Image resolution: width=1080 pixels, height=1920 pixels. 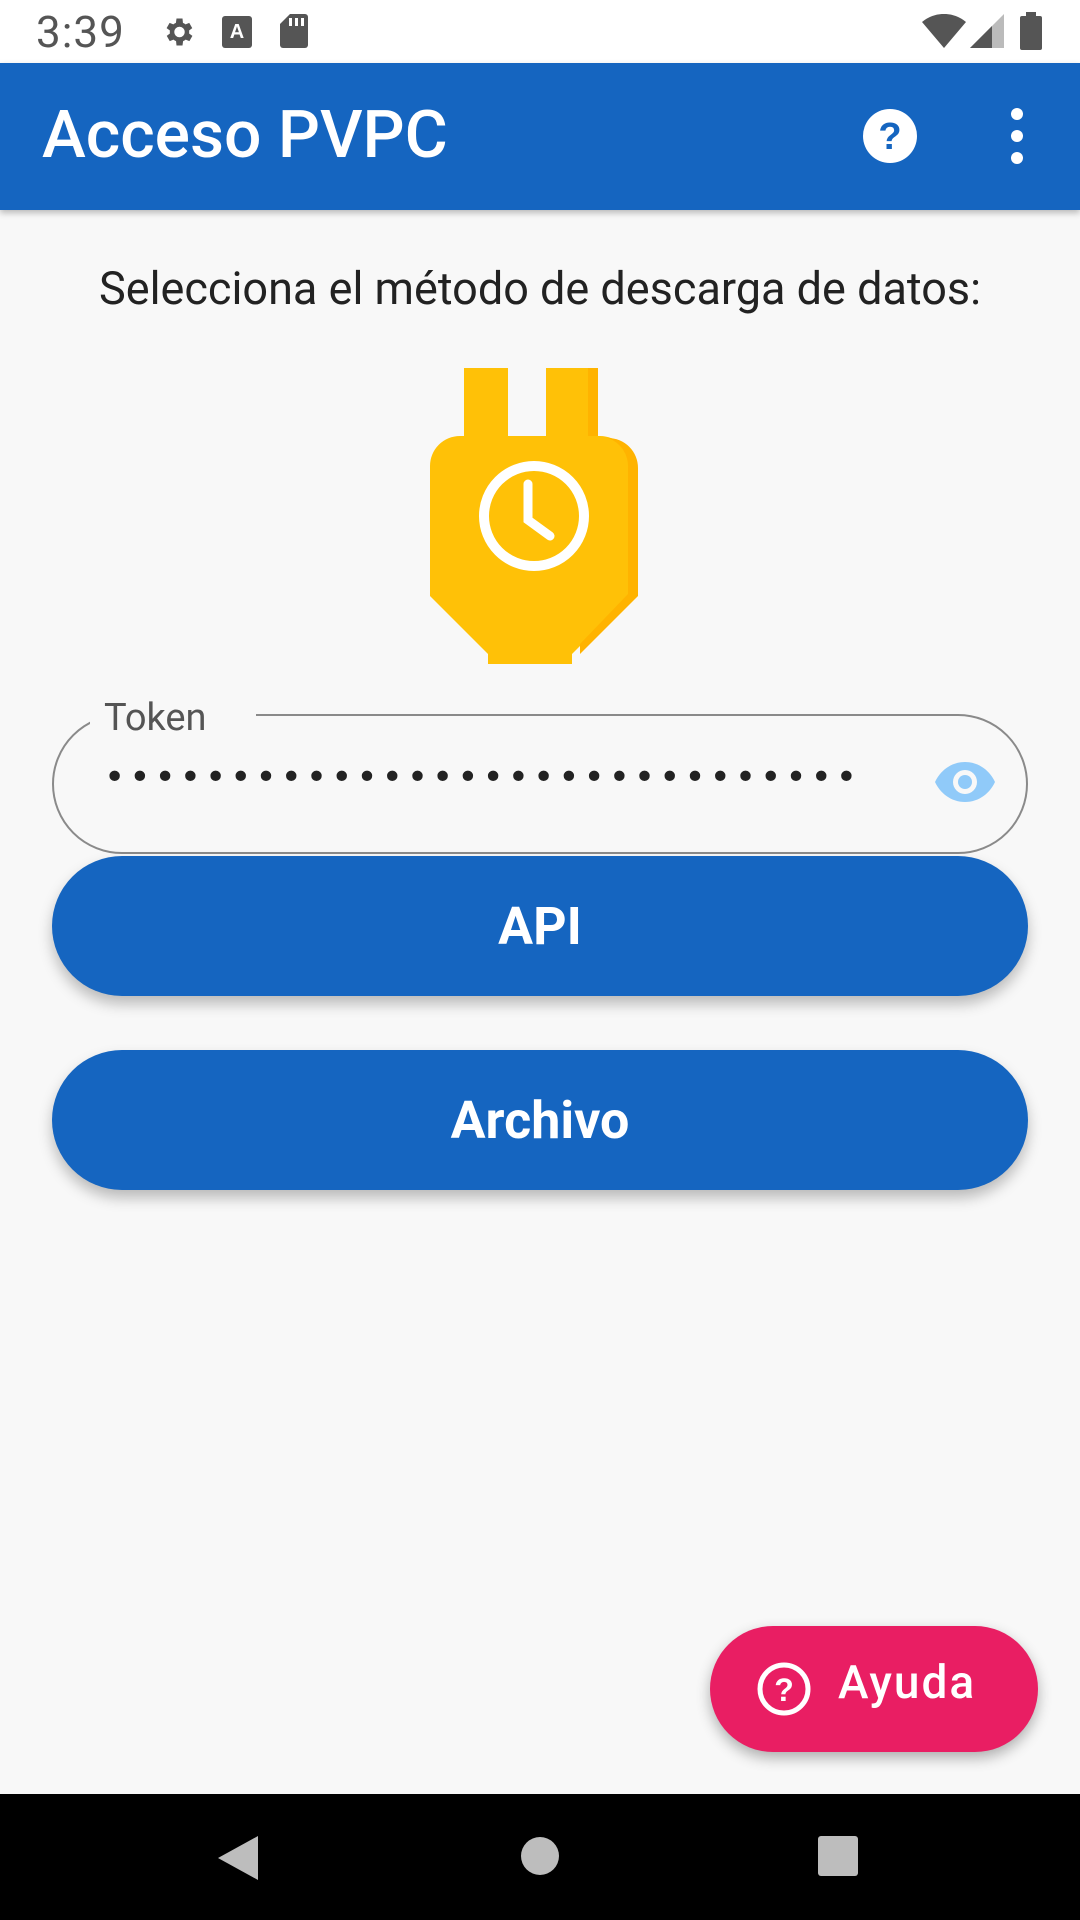 I want to click on wifi-icon, so click(x=944, y=31).